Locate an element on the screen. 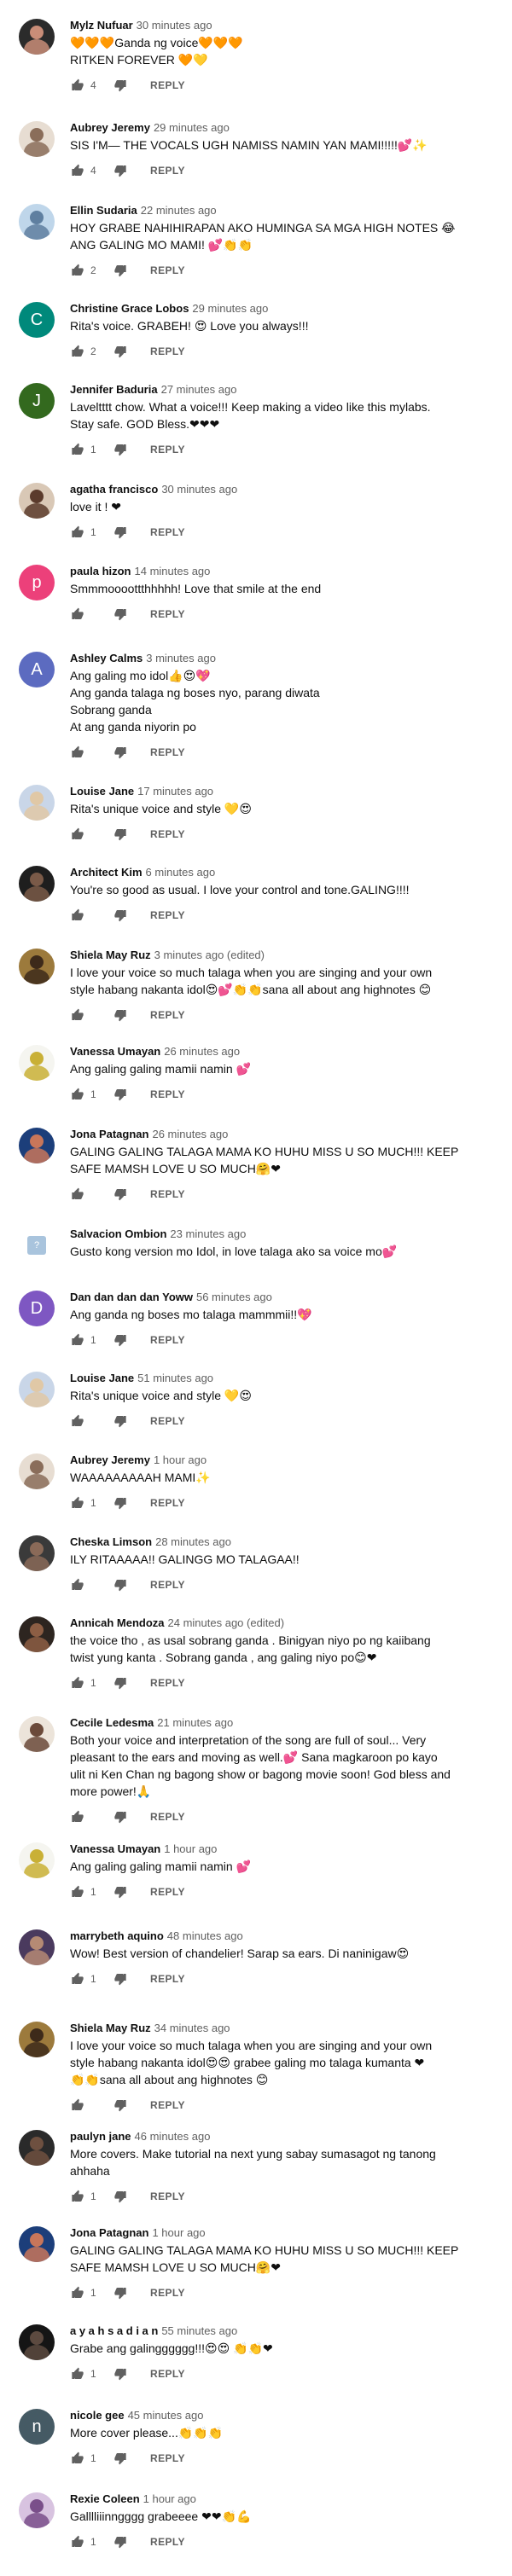 This screenshot has width=512, height=2576. comment-timestamp: 14 minutes ago is located at coordinates (173, 571).